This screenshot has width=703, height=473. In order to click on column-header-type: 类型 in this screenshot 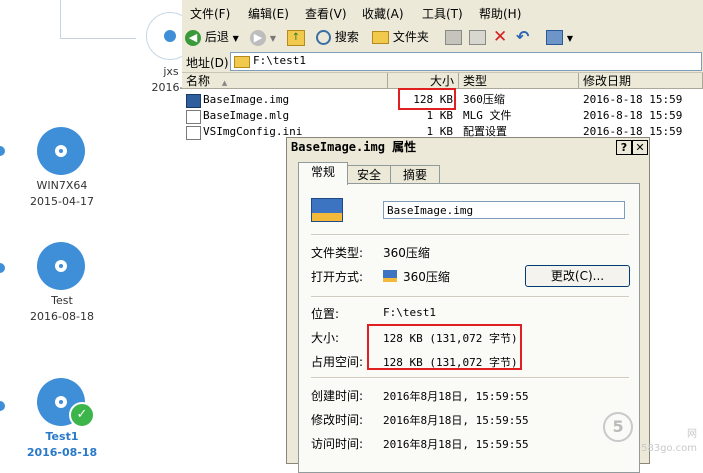, I will do `click(519, 81)`.